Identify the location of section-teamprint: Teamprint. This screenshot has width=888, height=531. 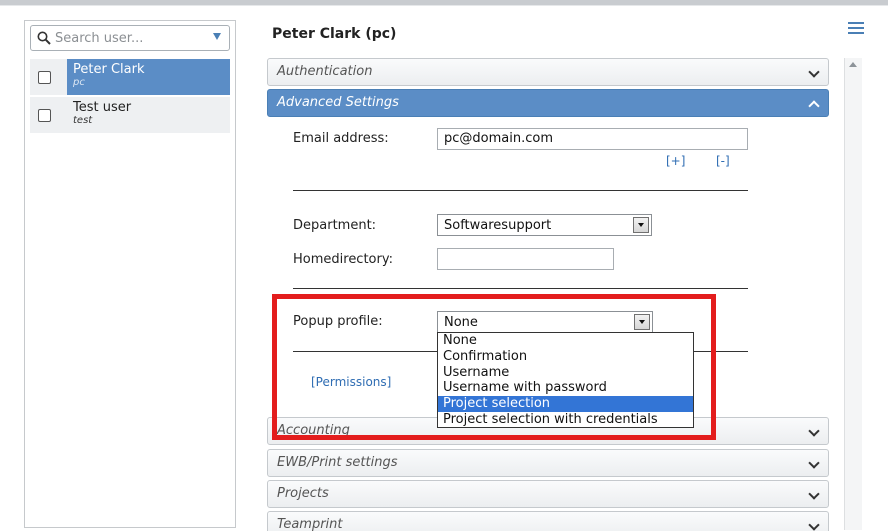
(548, 521).